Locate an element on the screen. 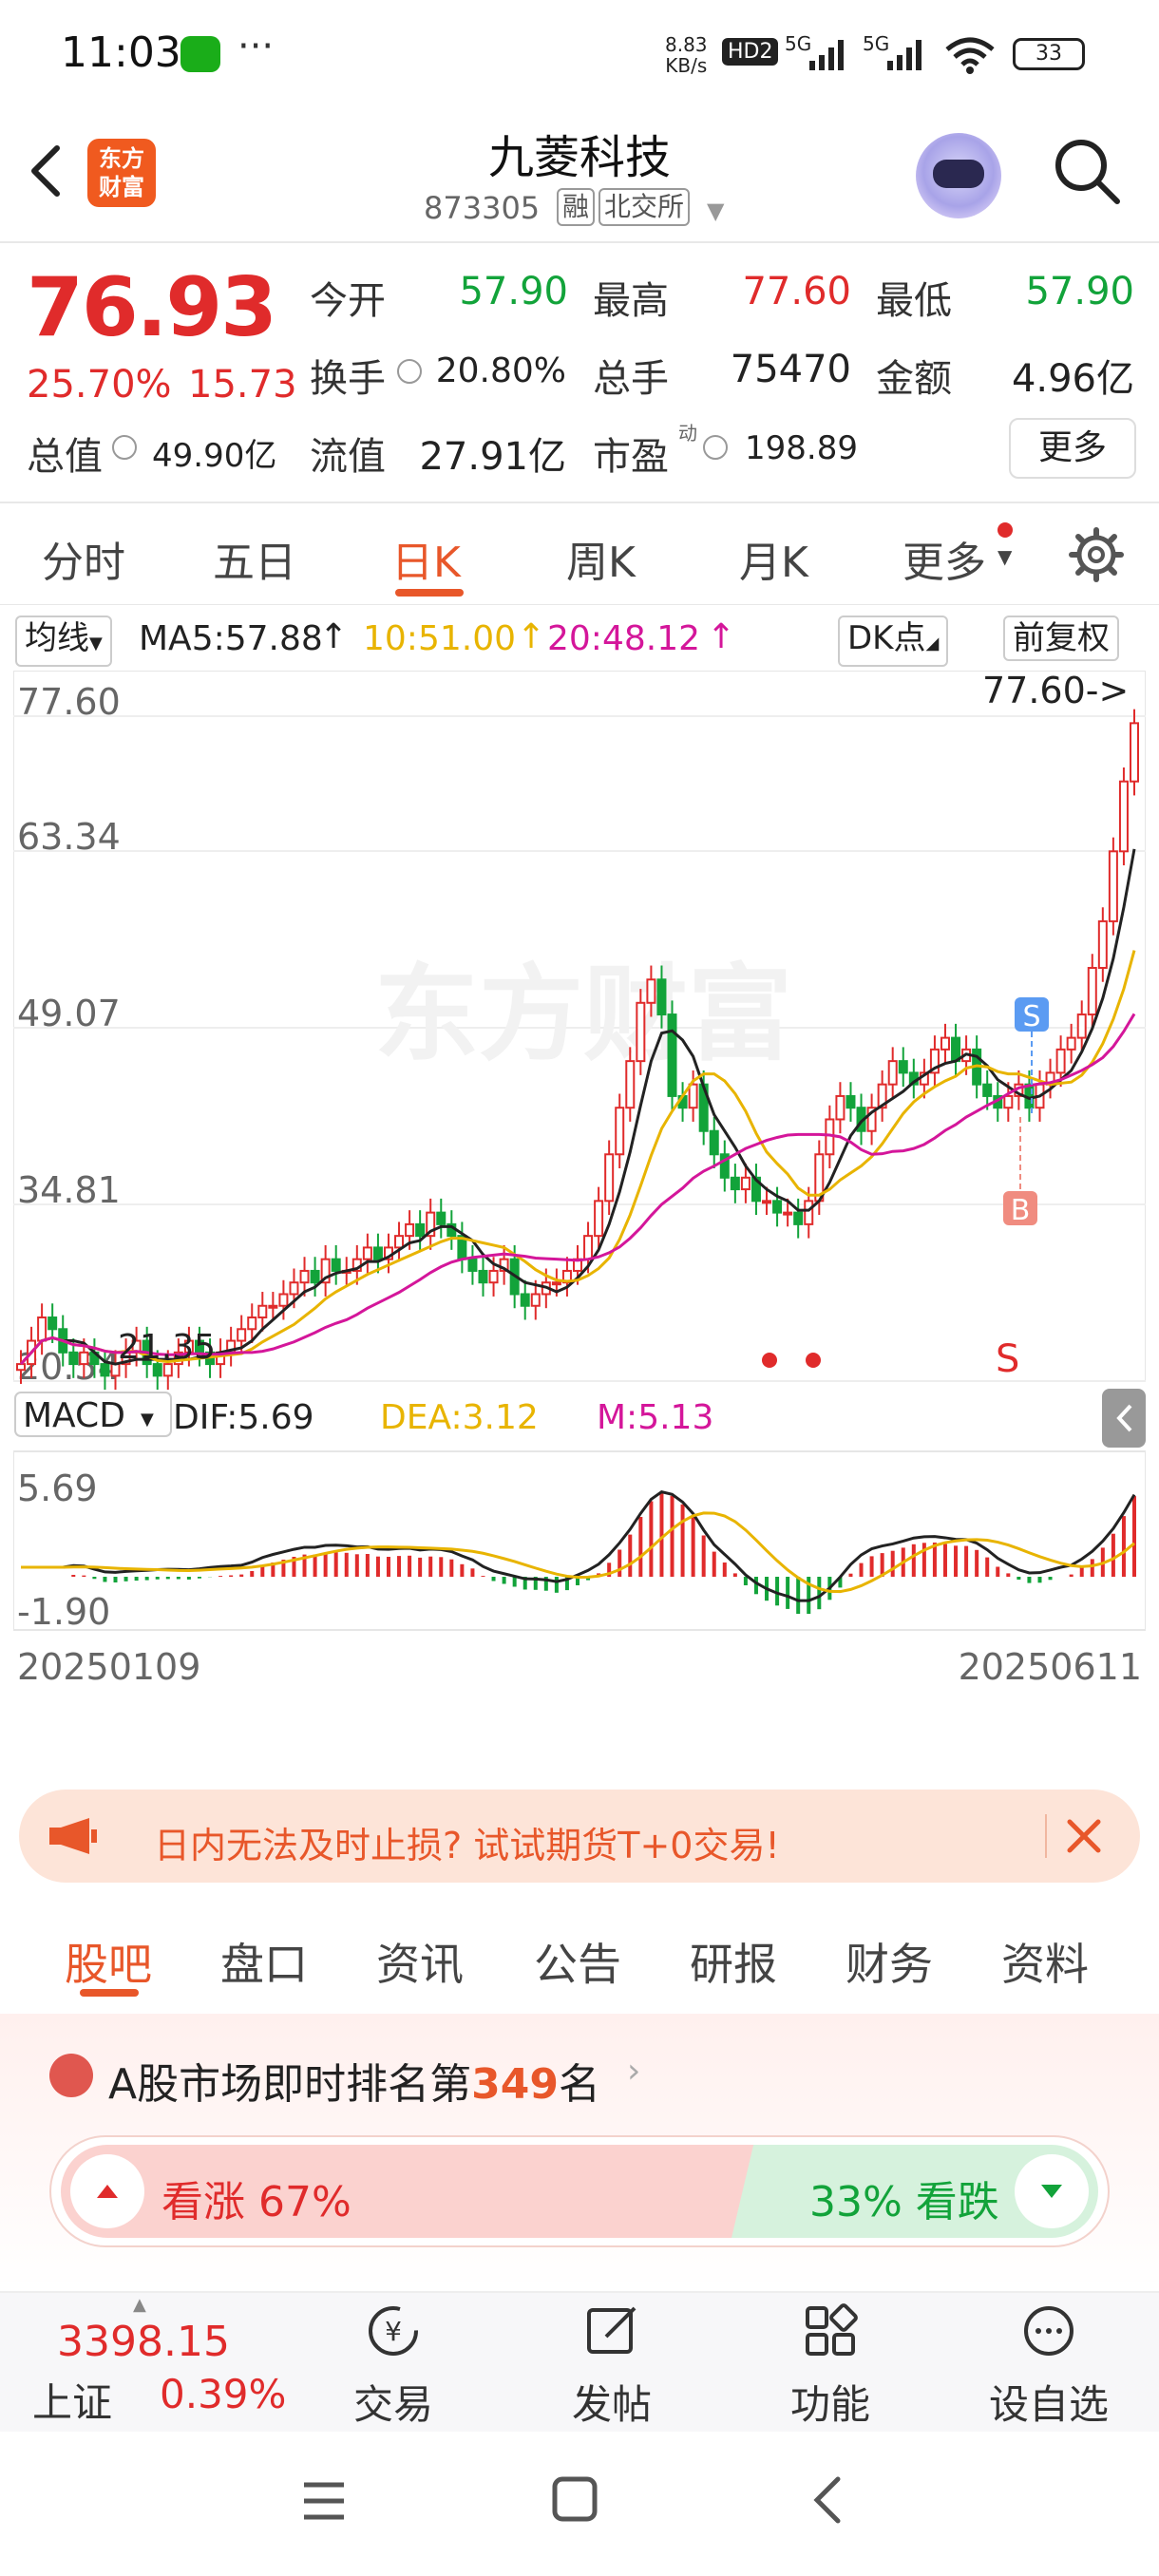  wifi-icon is located at coordinates (970, 55).